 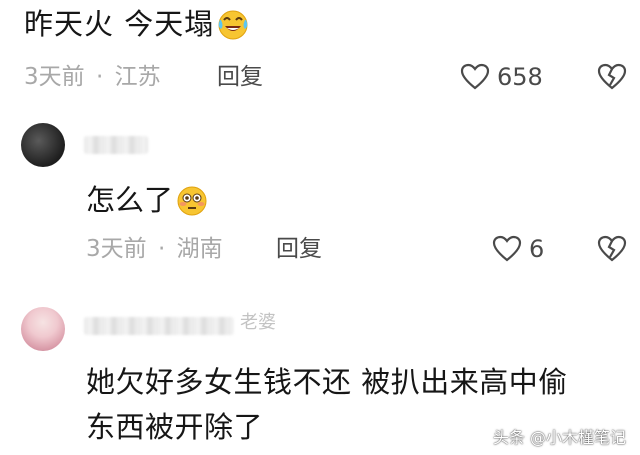 What do you see at coordinates (327, 382) in the screenshot?
I see `comment-3-line-1: 她欠好多女生钱不还 被扒出来高中偷` at bounding box center [327, 382].